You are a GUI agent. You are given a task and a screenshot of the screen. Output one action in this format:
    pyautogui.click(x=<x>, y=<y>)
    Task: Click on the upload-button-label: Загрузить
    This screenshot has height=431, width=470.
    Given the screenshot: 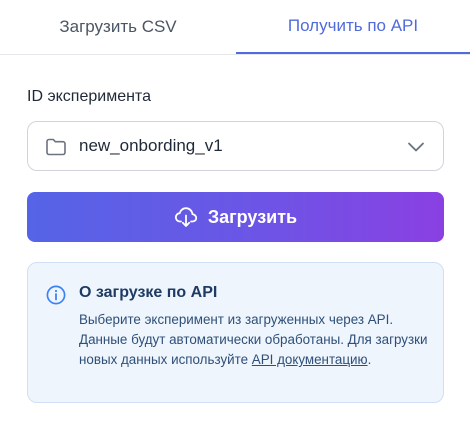 What is the action you would take?
    pyautogui.click(x=252, y=216)
    